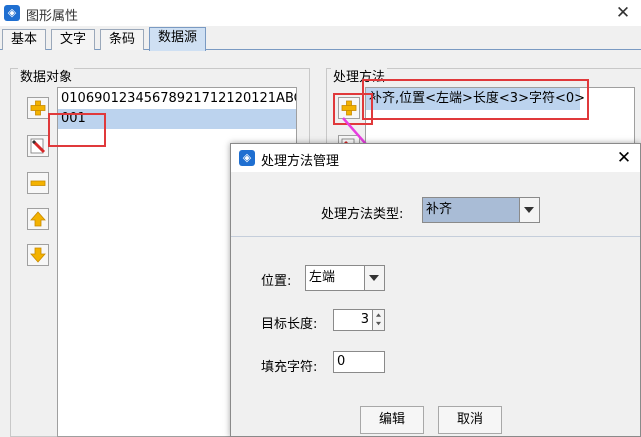  What do you see at coordinates (624, 158) in the screenshot?
I see `dialog-close-button: ✕` at bounding box center [624, 158].